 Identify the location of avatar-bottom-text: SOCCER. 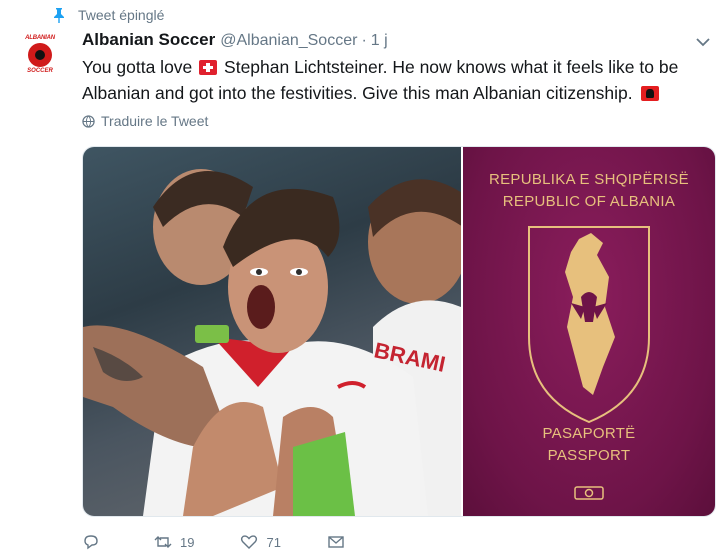
(40, 71).